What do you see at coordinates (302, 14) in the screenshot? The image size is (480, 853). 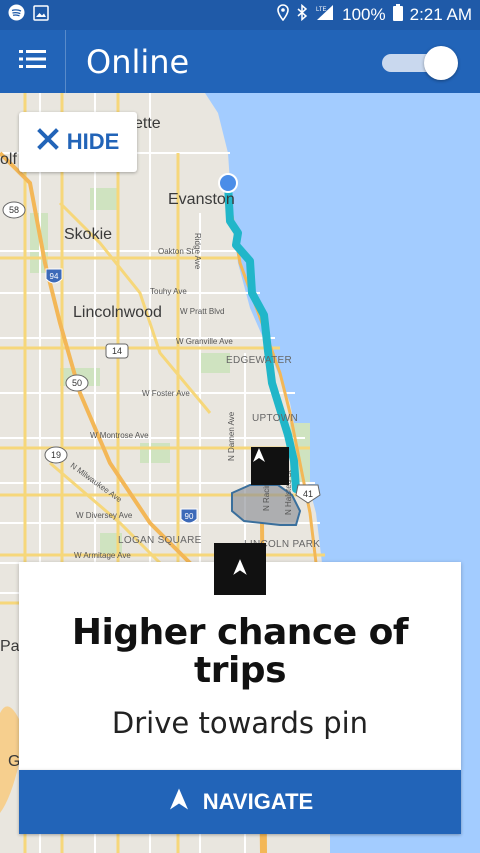 I see `bluetooth-icon` at bounding box center [302, 14].